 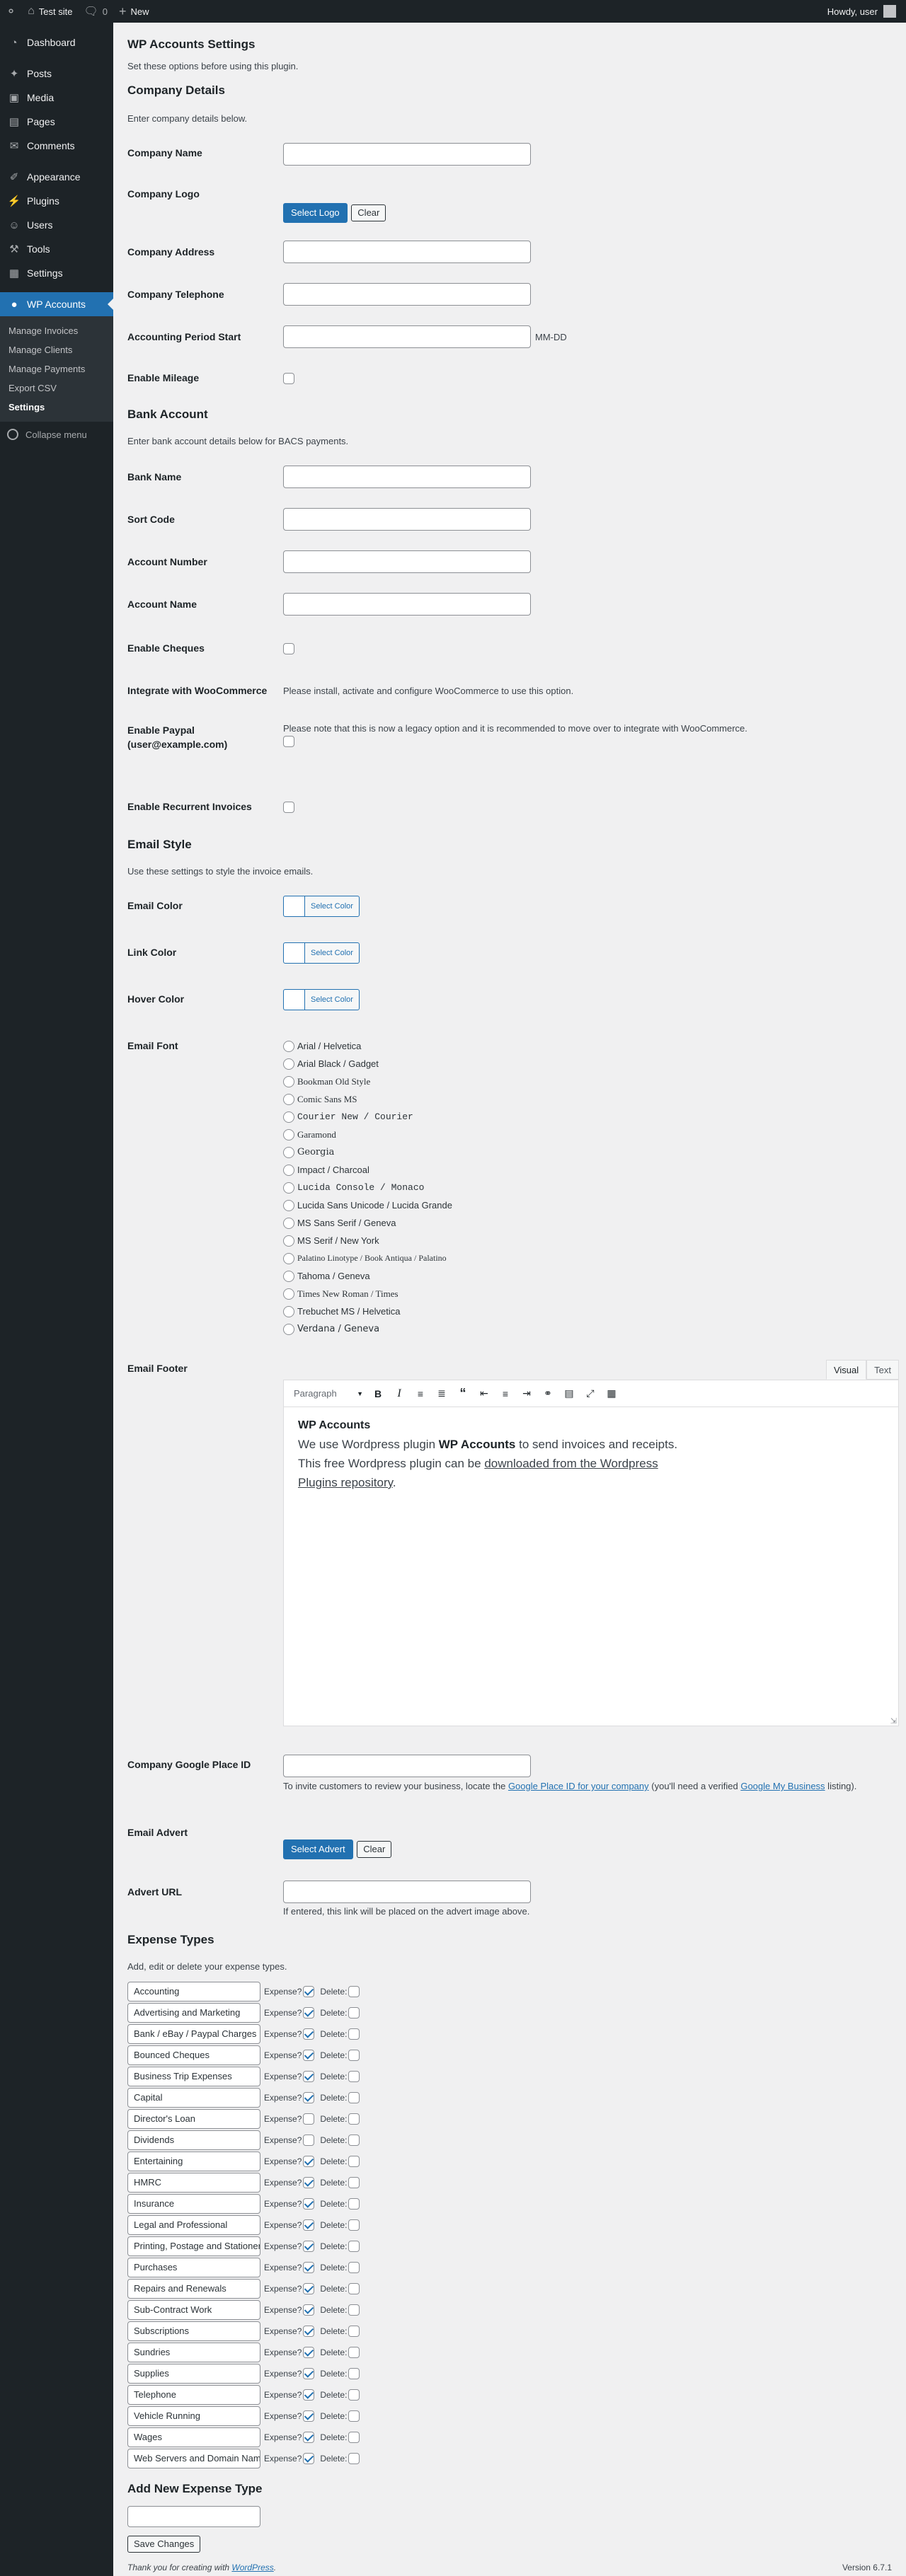 What do you see at coordinates (463, 1393) in the screenshot?
I see `blockquote-icon: “` at bounding box center [463, 1393].